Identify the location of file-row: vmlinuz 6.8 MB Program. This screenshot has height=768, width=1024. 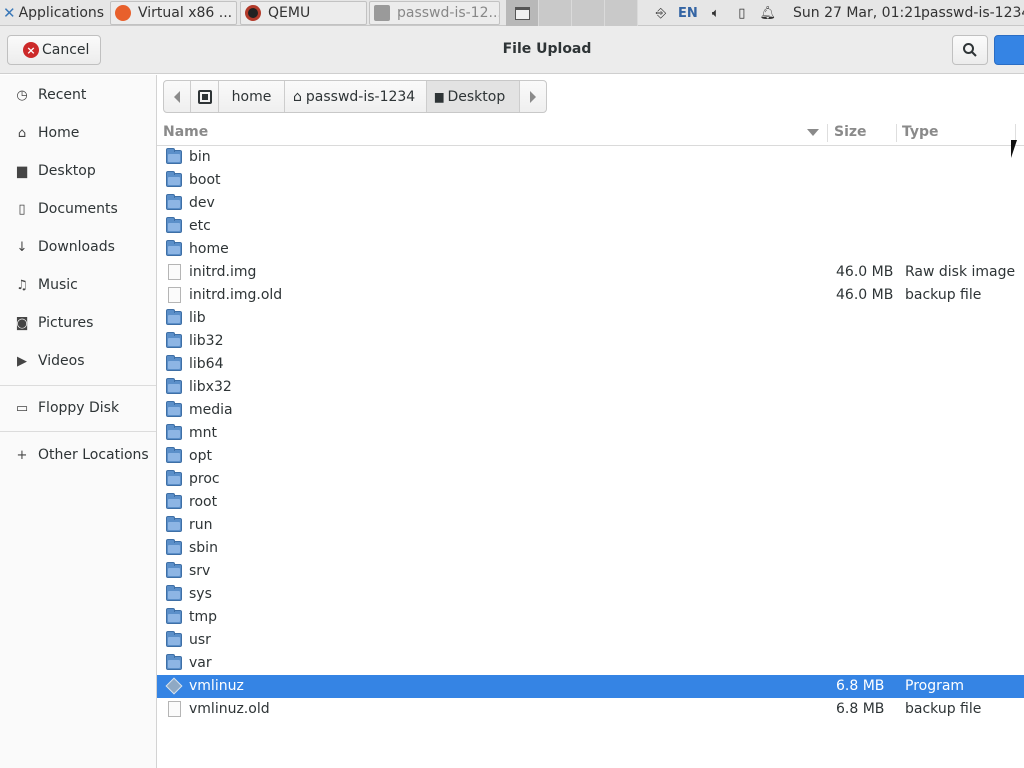
(590, 686).